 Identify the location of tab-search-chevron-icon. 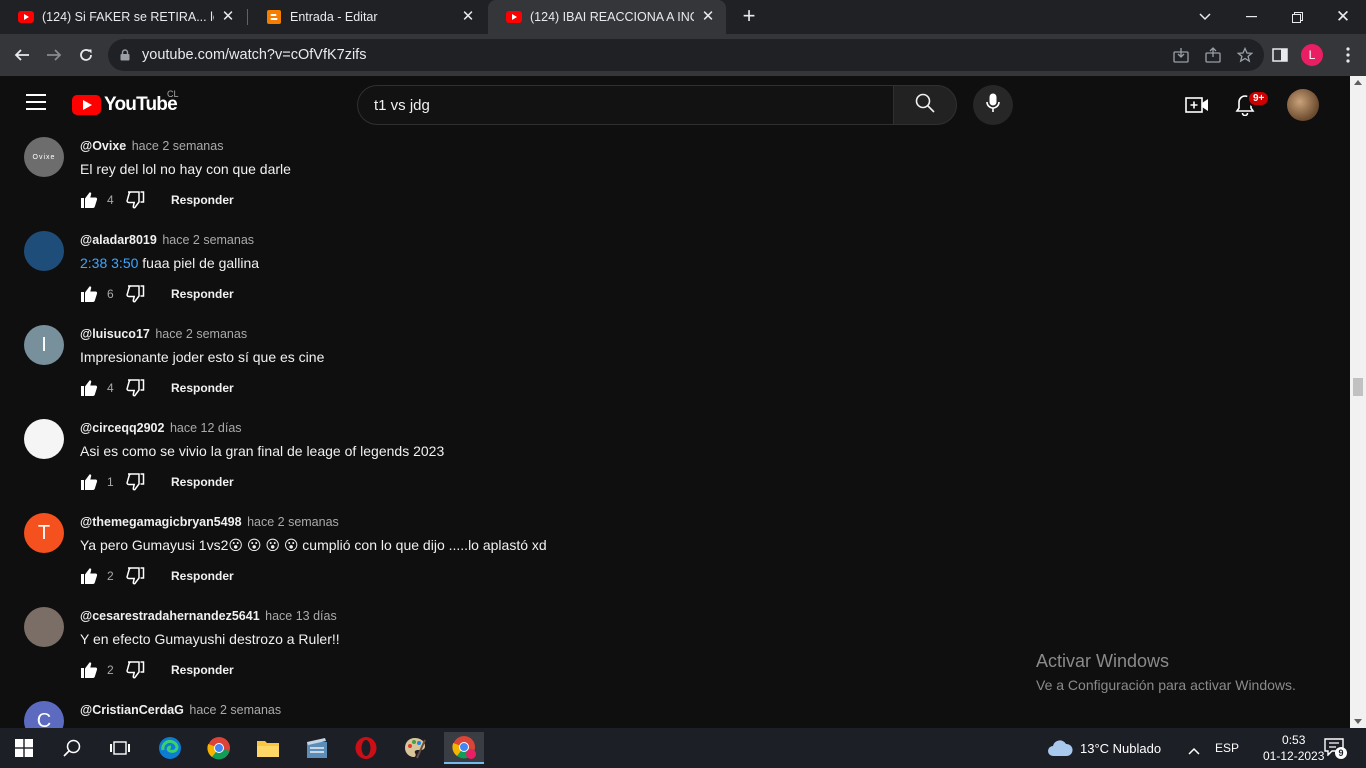
(1205, 17).